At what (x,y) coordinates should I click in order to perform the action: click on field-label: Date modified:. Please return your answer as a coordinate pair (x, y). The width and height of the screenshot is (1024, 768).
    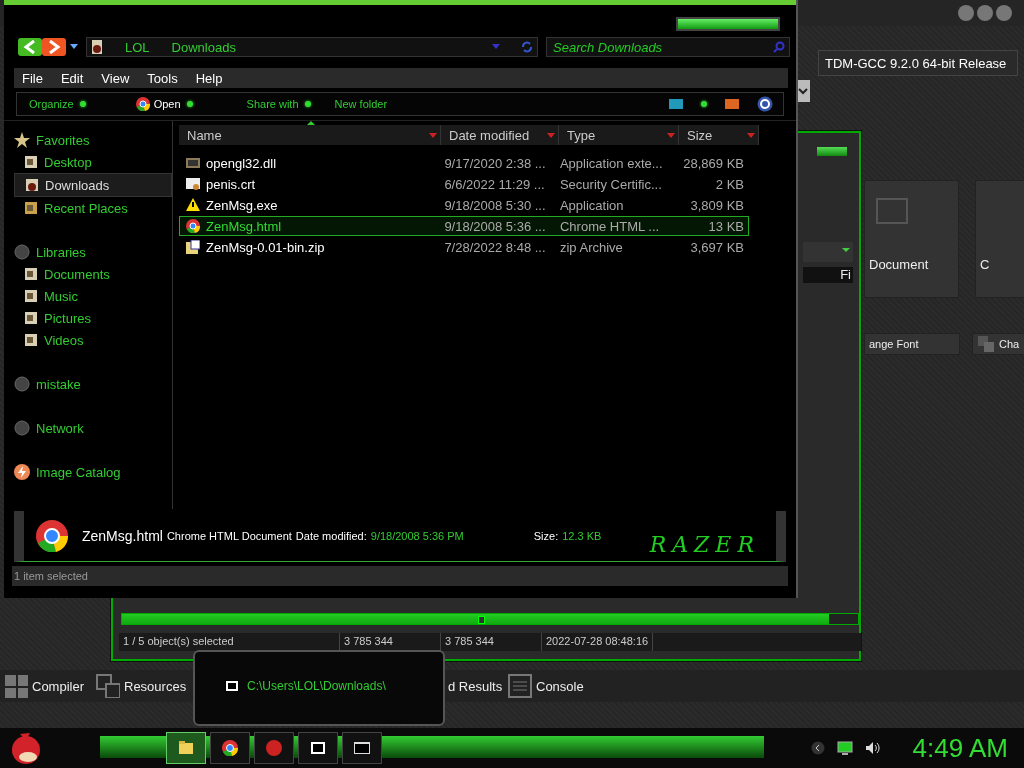
    Looking at the image, I should click on (331, 536).